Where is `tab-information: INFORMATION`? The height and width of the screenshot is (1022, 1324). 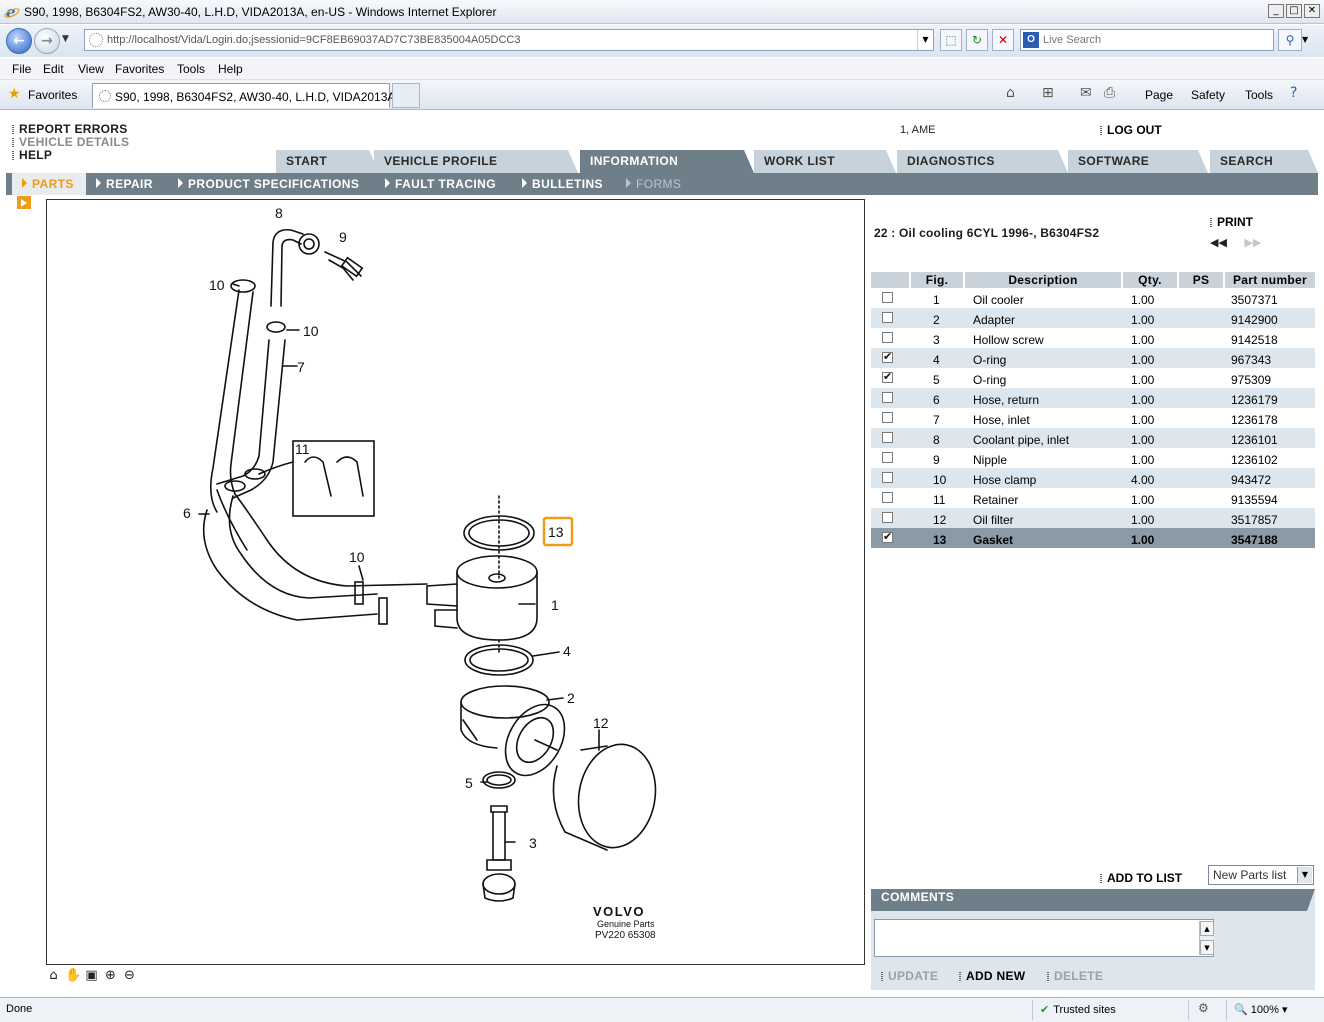
tab-information: INFORMATION is located at coordinates (667, 161).